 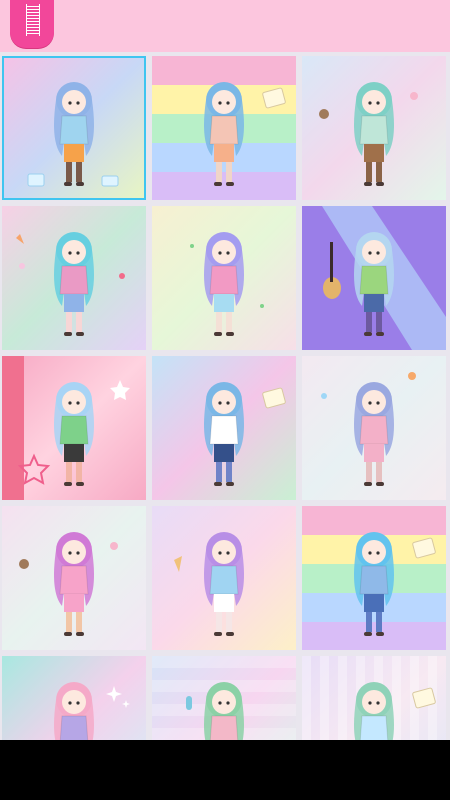 I want to click on top-bar, so click(x=225, y=26).